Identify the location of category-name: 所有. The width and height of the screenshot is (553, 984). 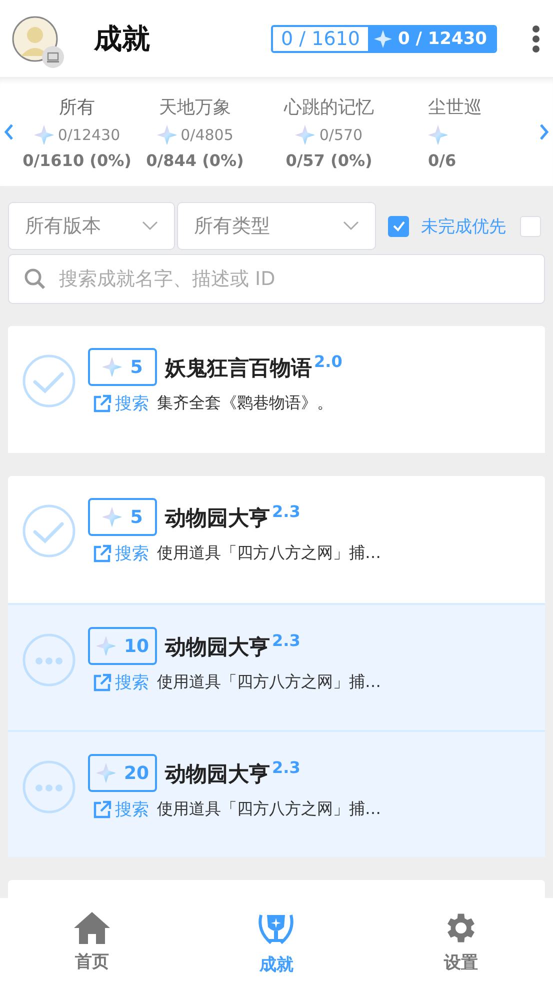
(77, 107).